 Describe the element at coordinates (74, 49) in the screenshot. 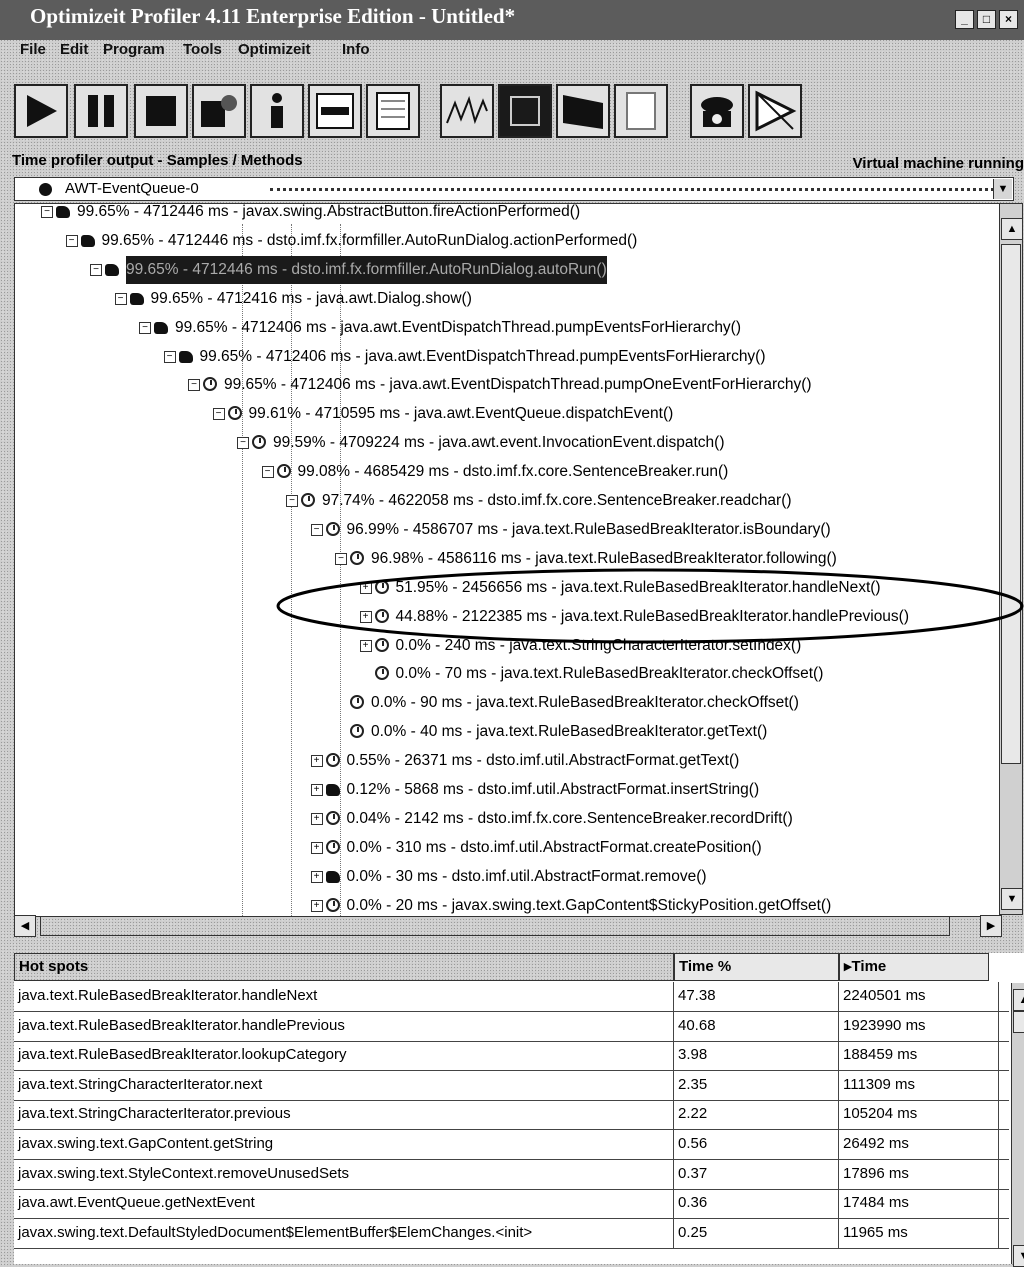

I see `menu-edit: Edit` at that location.